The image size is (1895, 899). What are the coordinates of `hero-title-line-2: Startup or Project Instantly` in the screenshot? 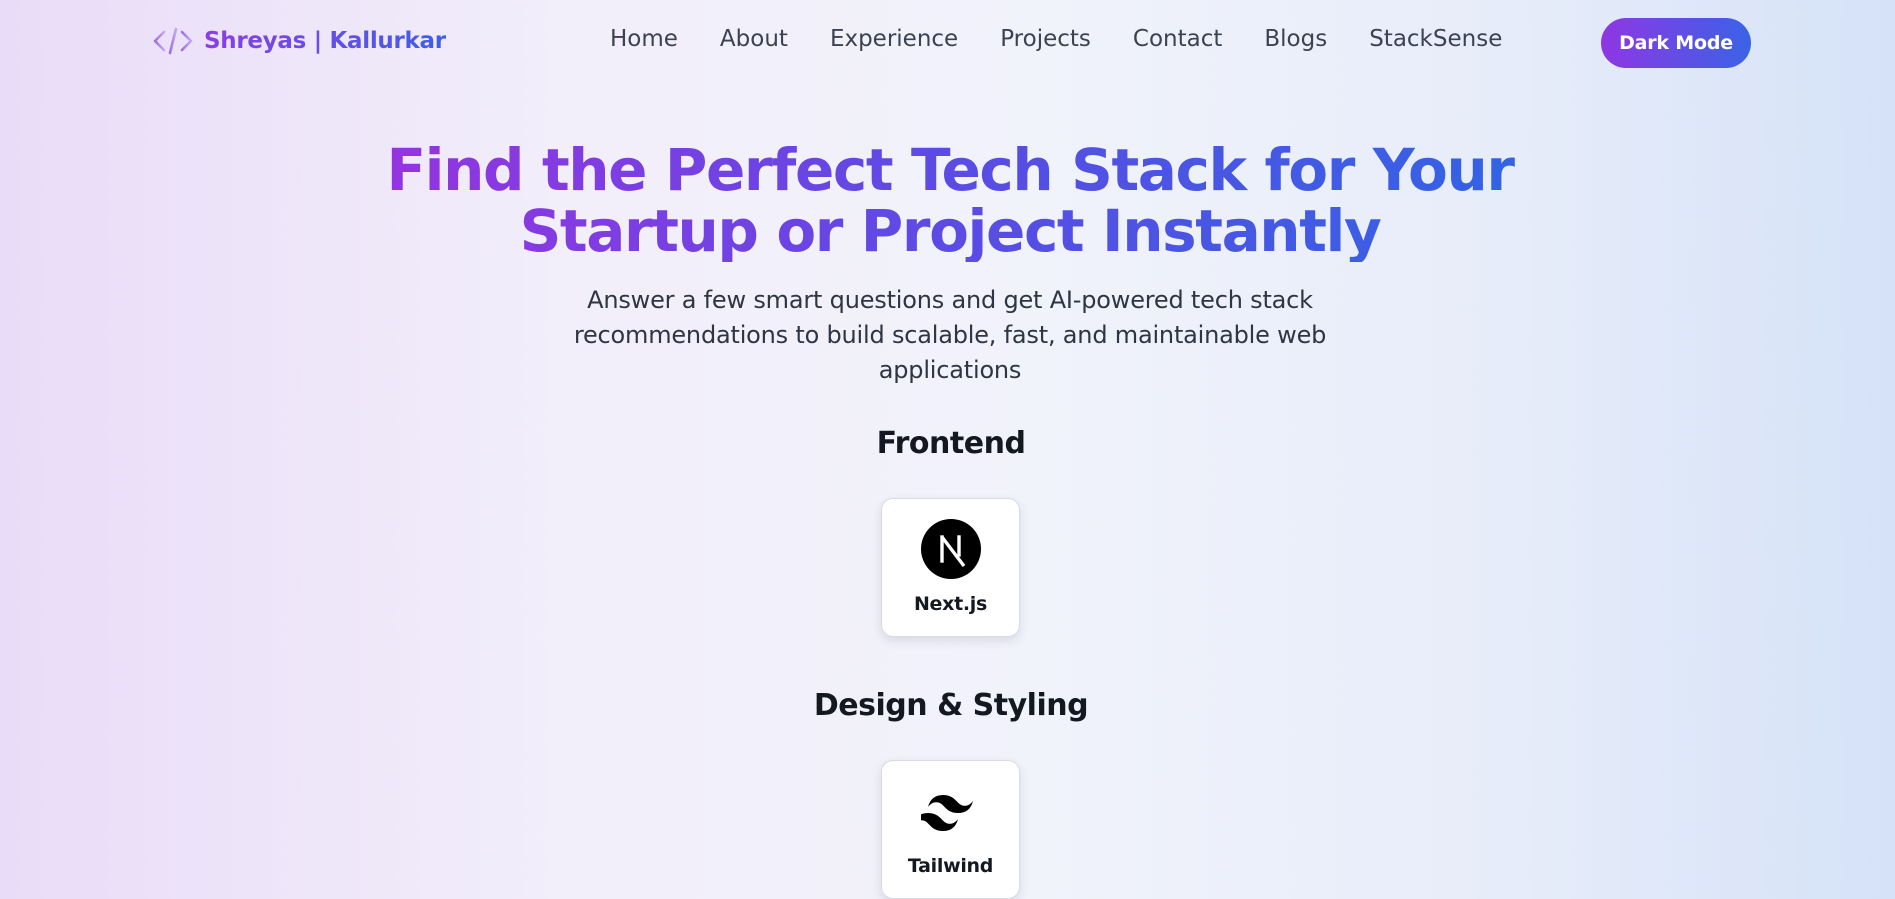 It's located at (950, 231).